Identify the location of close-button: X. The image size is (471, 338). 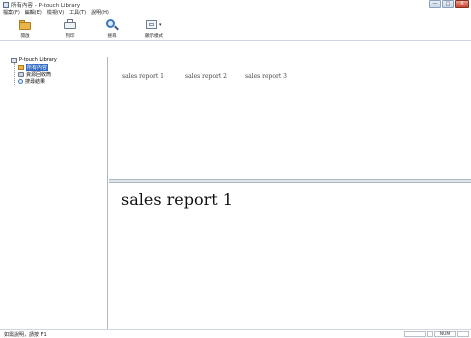
(462, 4).